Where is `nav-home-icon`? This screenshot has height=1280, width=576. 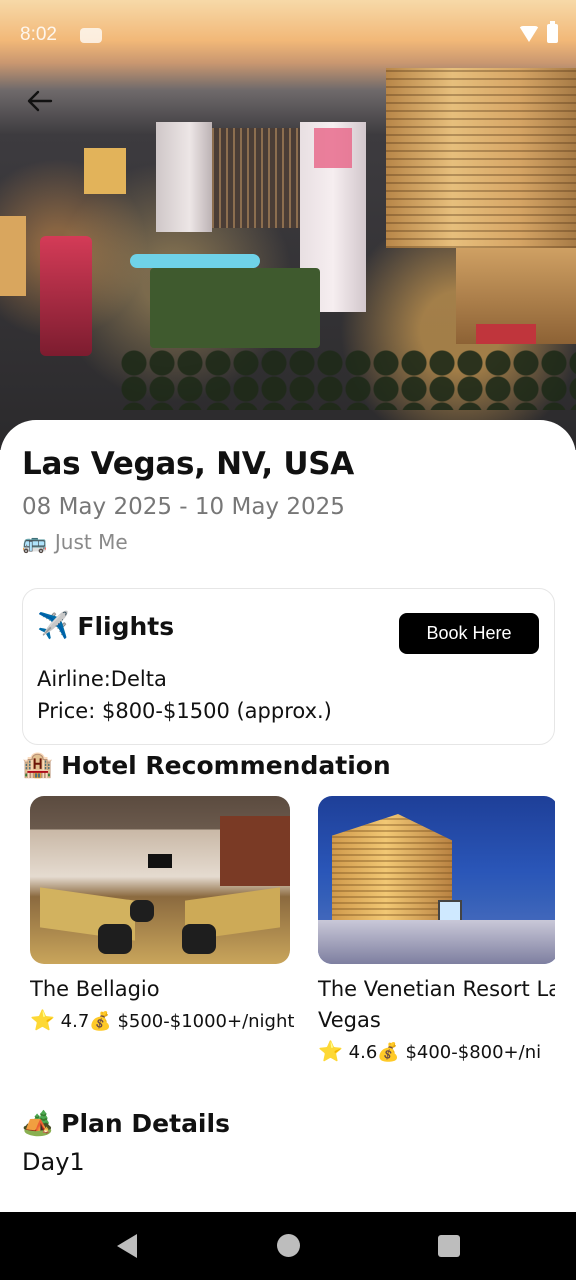 nav-home-icon is located at coordinates (288, 1245).